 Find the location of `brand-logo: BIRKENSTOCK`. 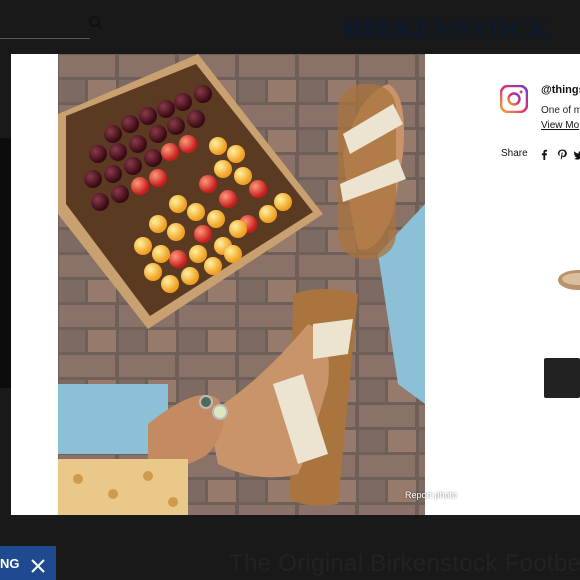

brand-logo: BIRKENSTOCK is located at coordinates (445, 29).